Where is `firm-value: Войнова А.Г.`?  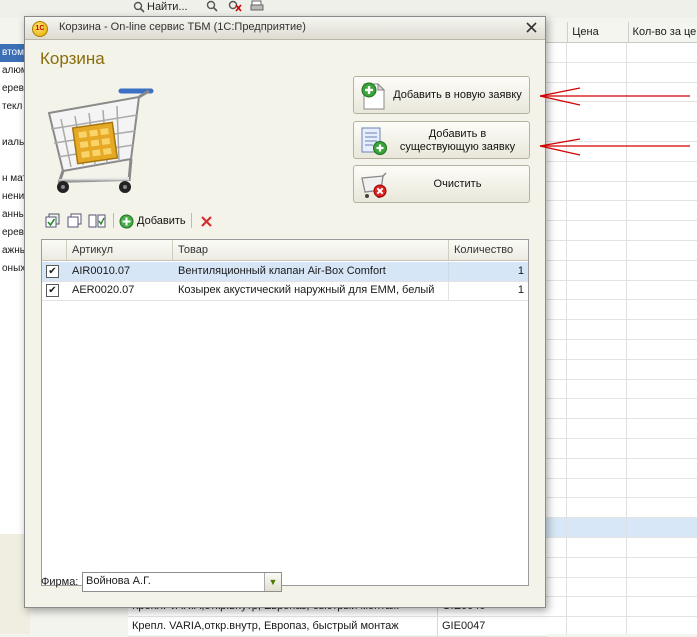
firm-value: Войнова А.Г. is located at coordinates (118, 581).